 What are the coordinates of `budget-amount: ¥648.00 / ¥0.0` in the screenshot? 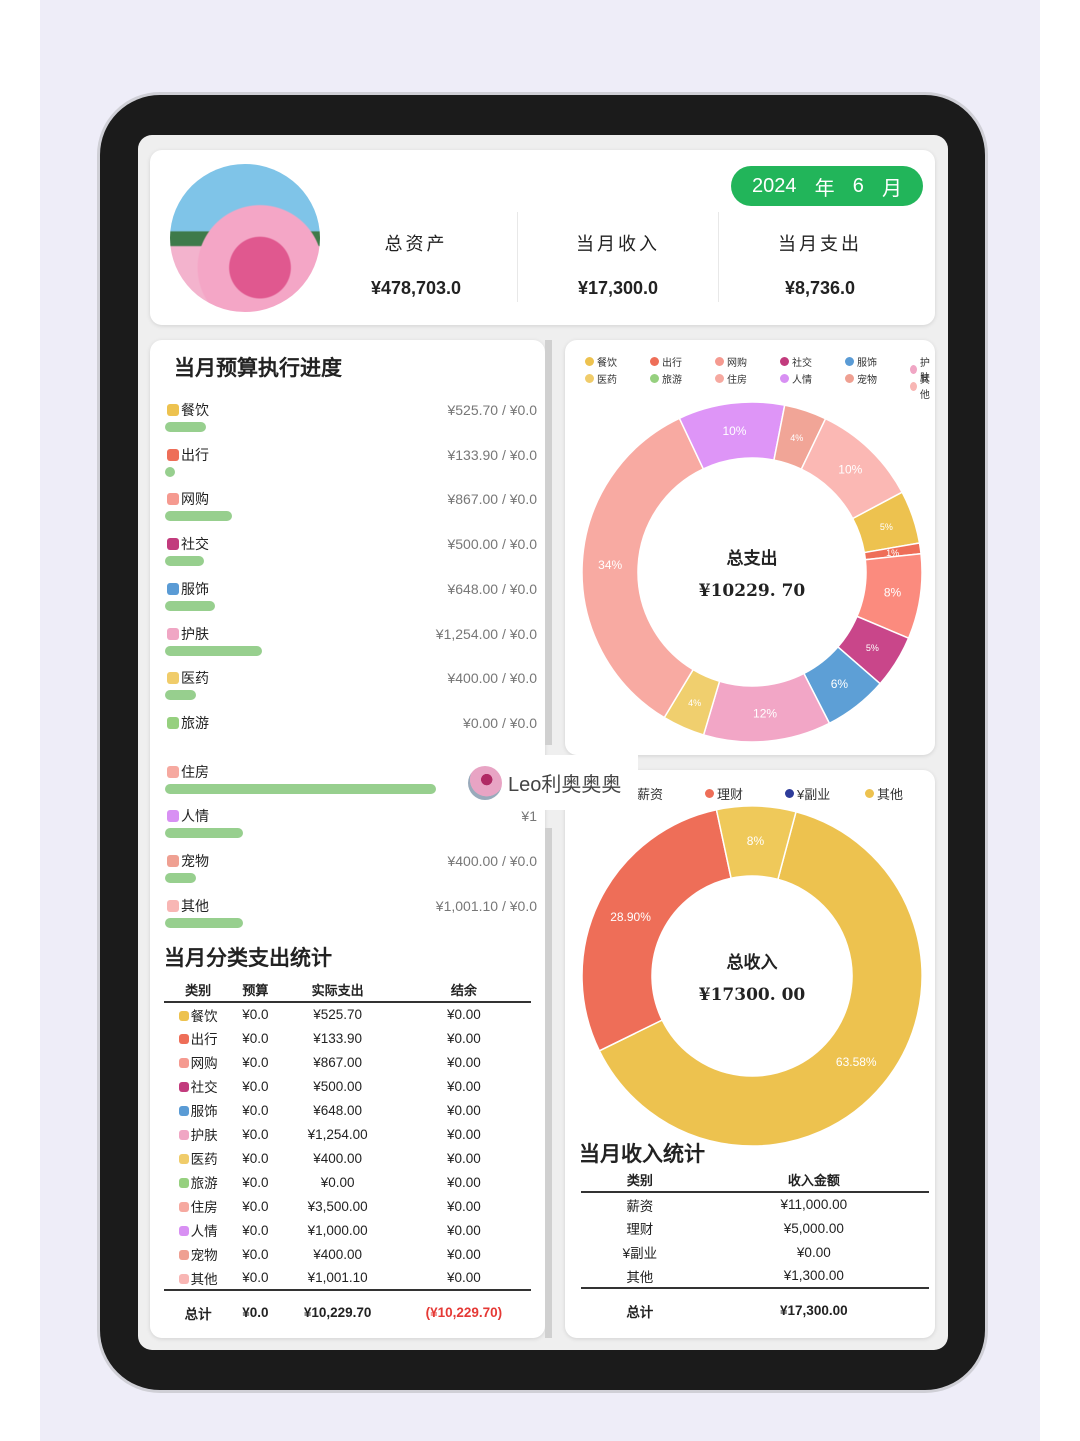 It's located at (492, 588).